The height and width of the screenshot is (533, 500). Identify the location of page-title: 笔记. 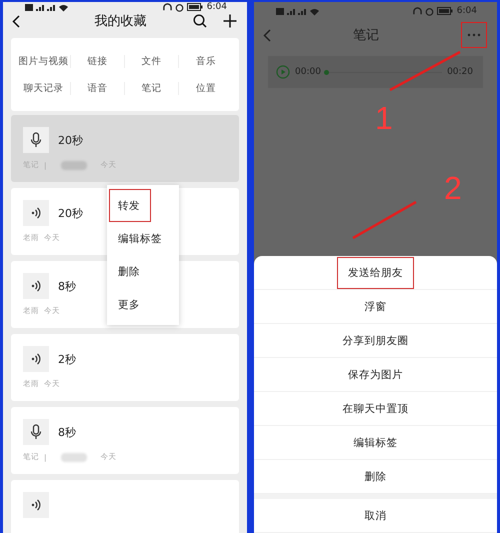
(366, 35).